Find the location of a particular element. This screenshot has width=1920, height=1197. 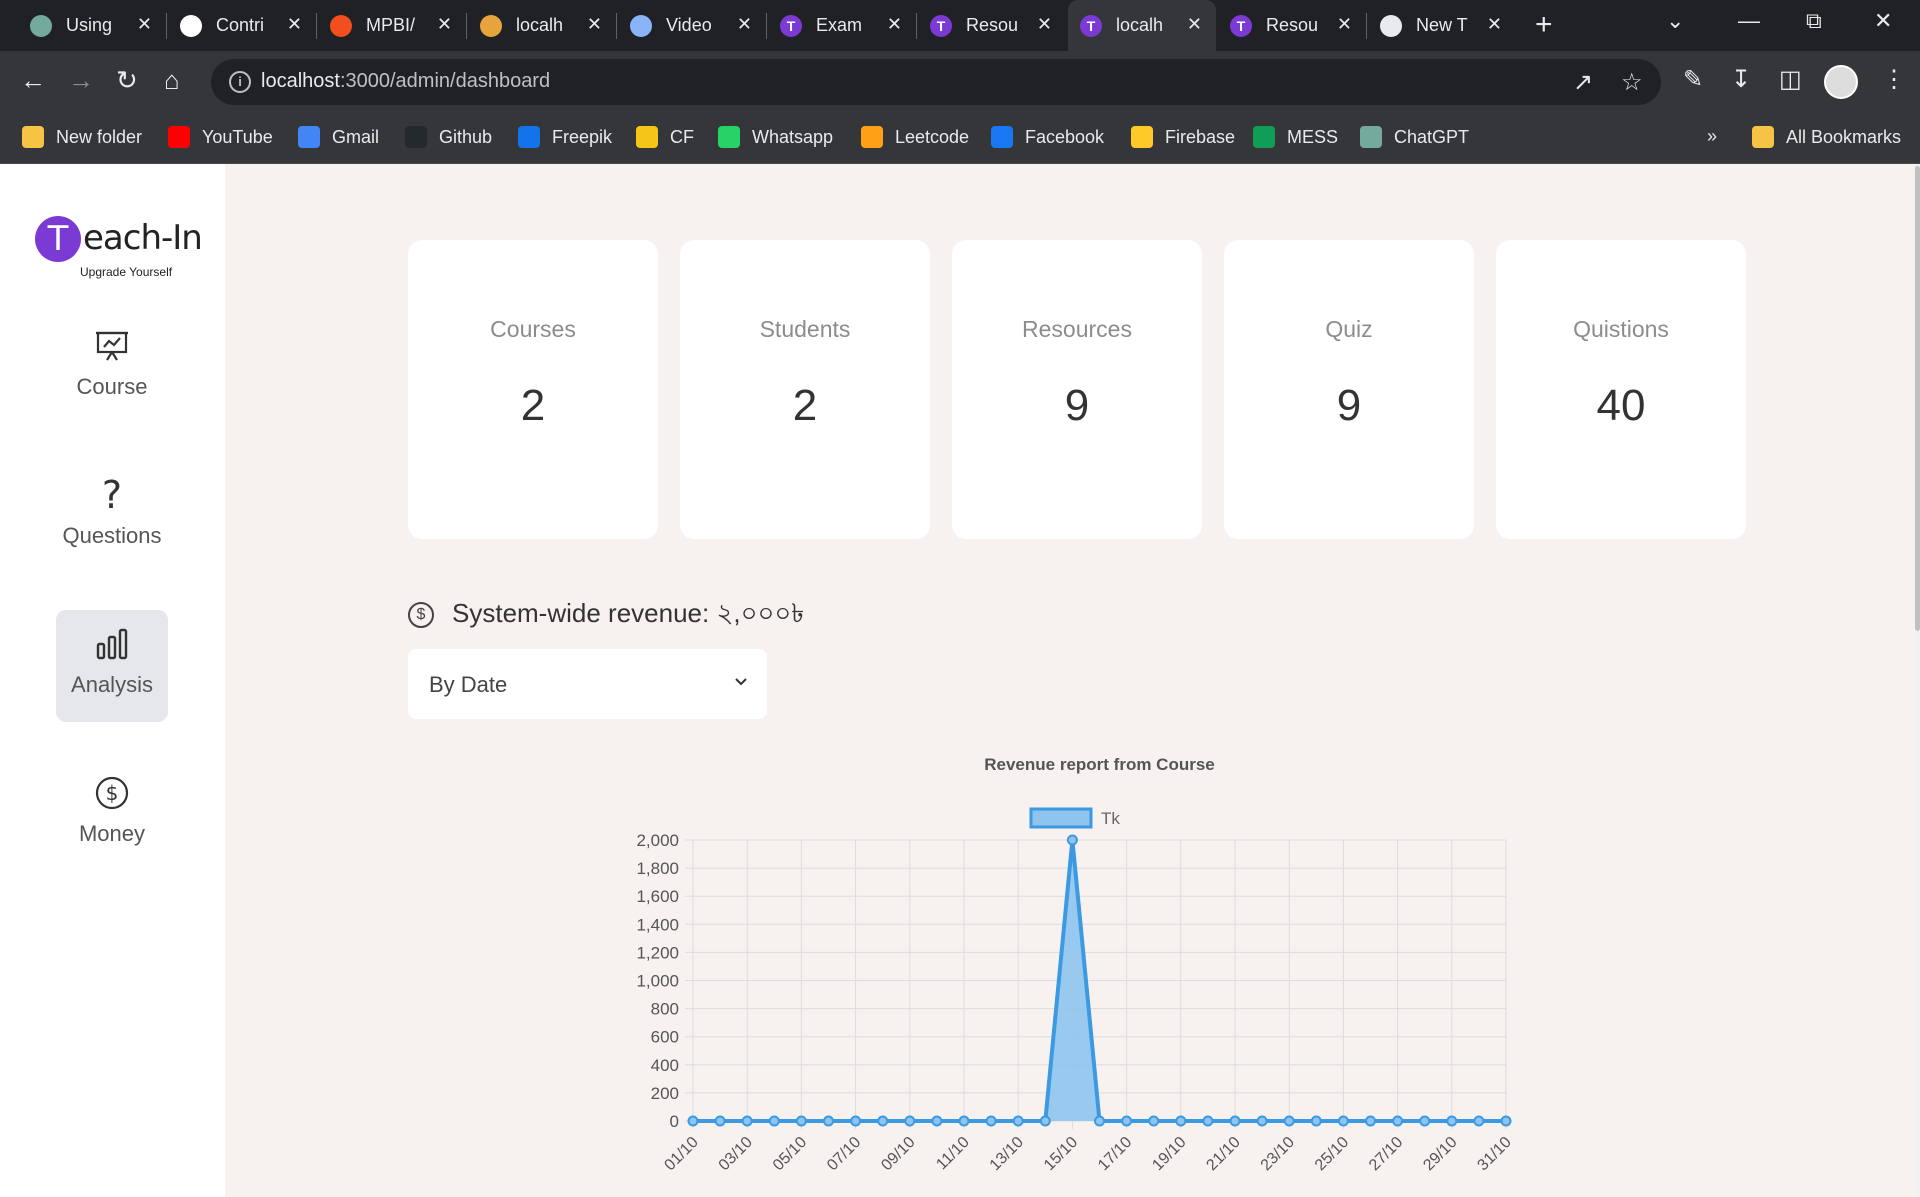

url-text: localhost:3000/admin/dashboard is located at coordinates (405, 81).